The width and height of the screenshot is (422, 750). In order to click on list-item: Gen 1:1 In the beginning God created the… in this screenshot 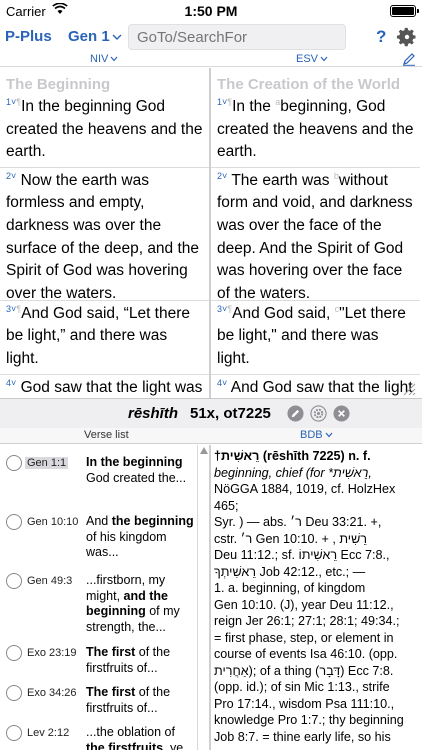, I will do `click(98, 474)`.